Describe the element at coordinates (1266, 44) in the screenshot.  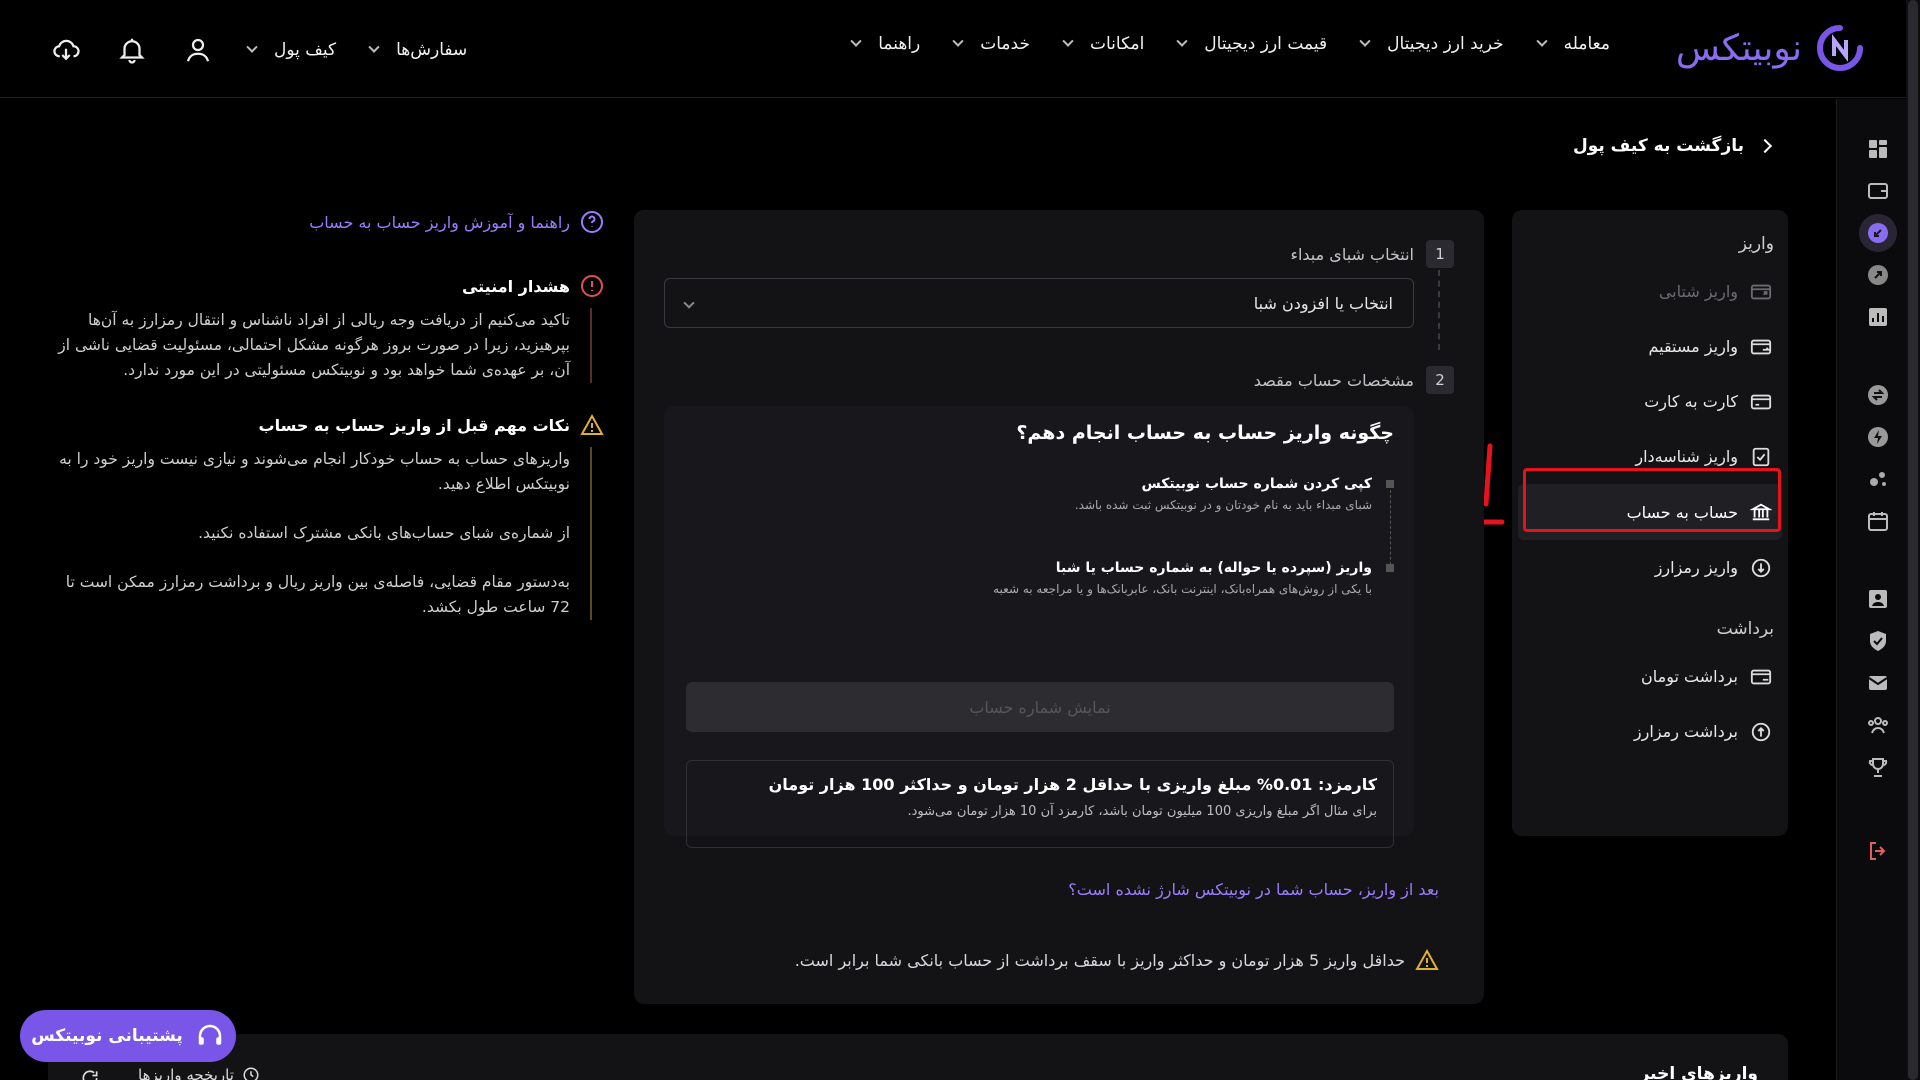
I see `nav-label: قیمت ارز دیجیتال` at that location.